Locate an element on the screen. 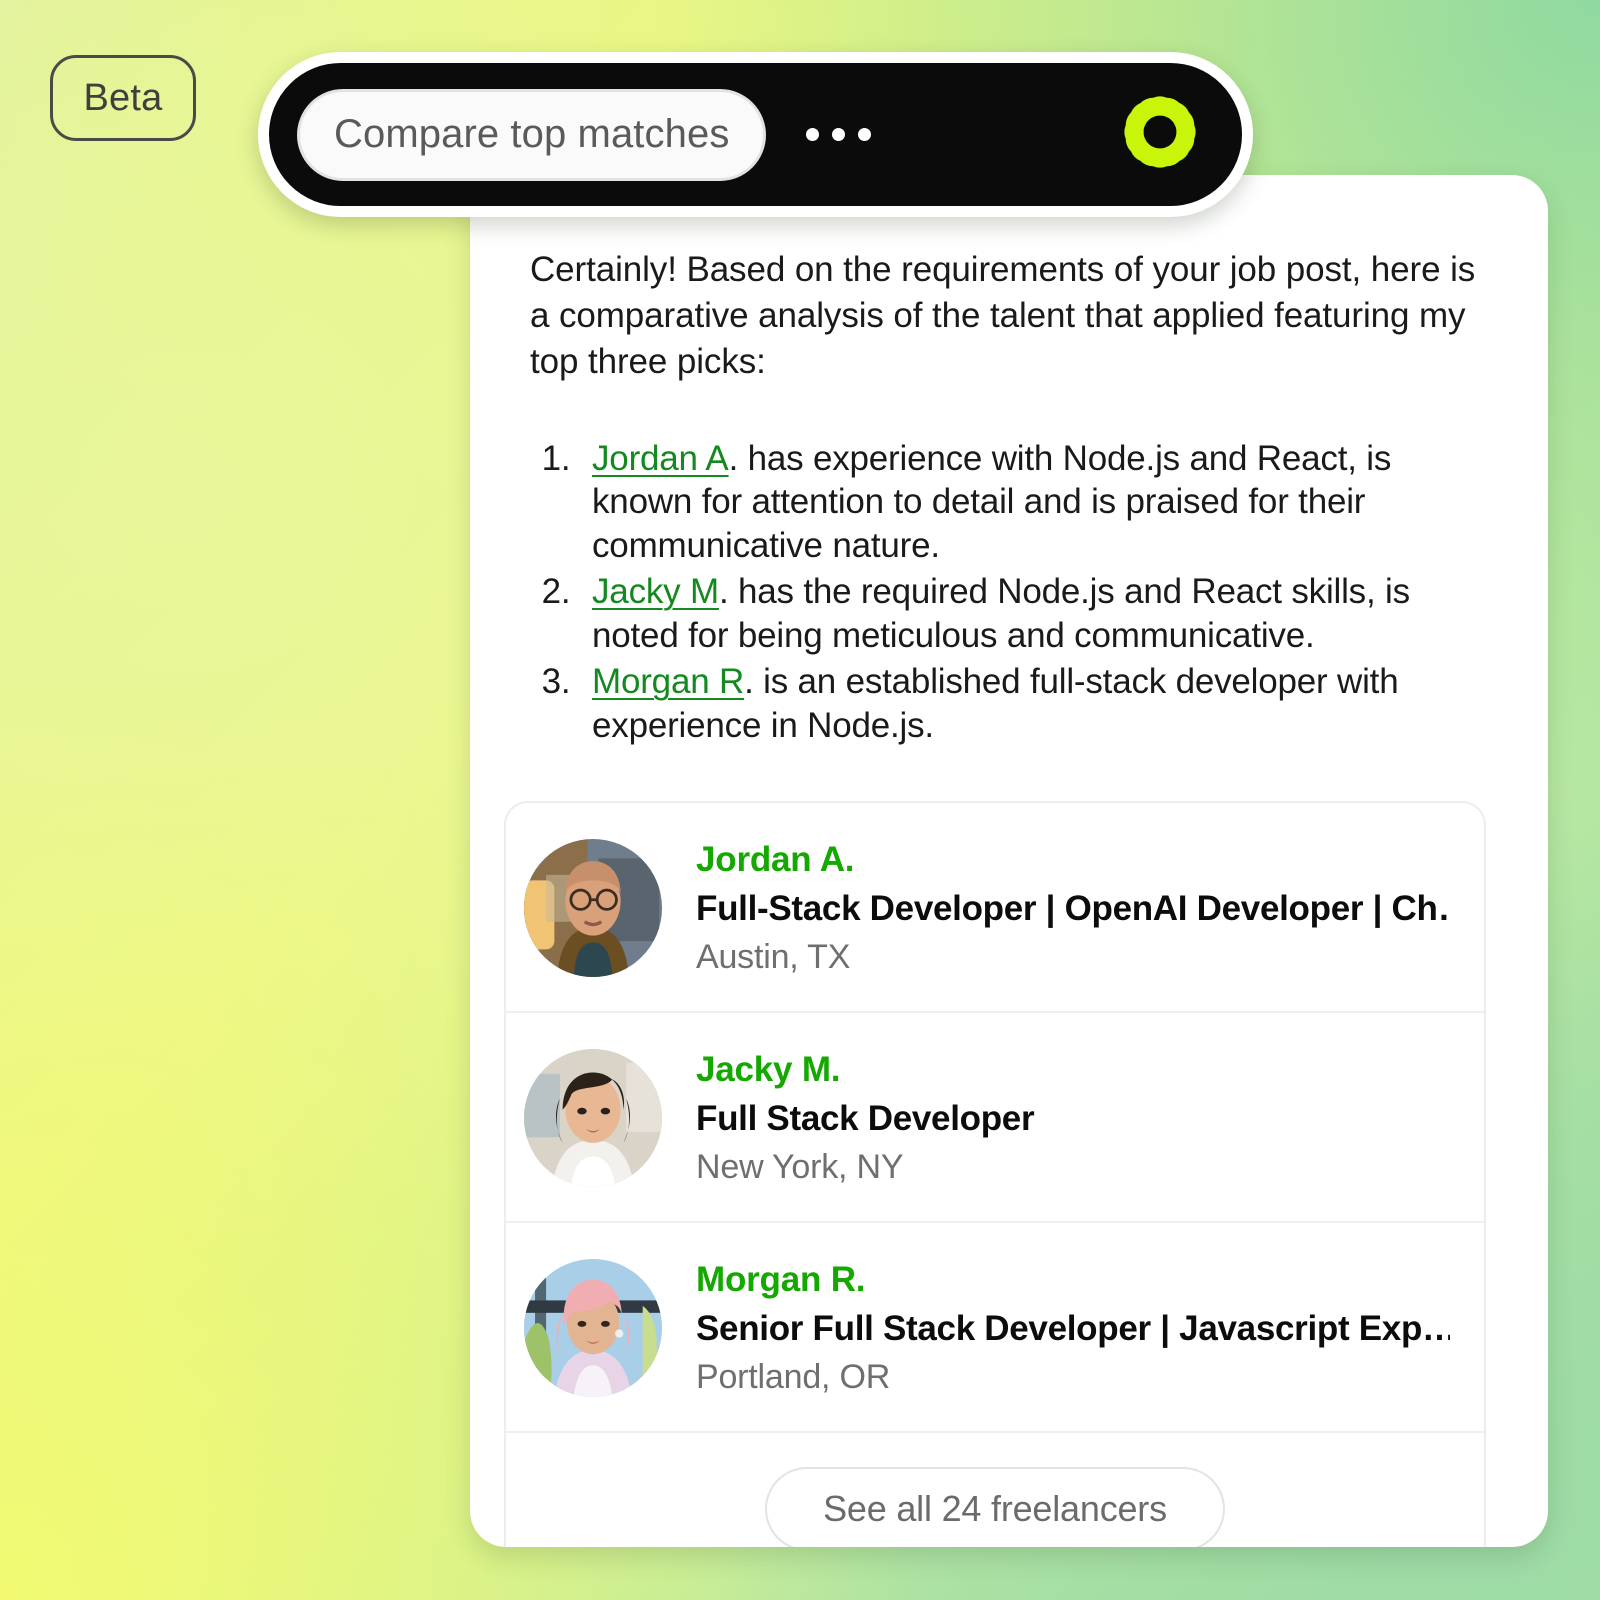  freelancer-link-jordan: Jordan A is located at coordinates (660, 458).